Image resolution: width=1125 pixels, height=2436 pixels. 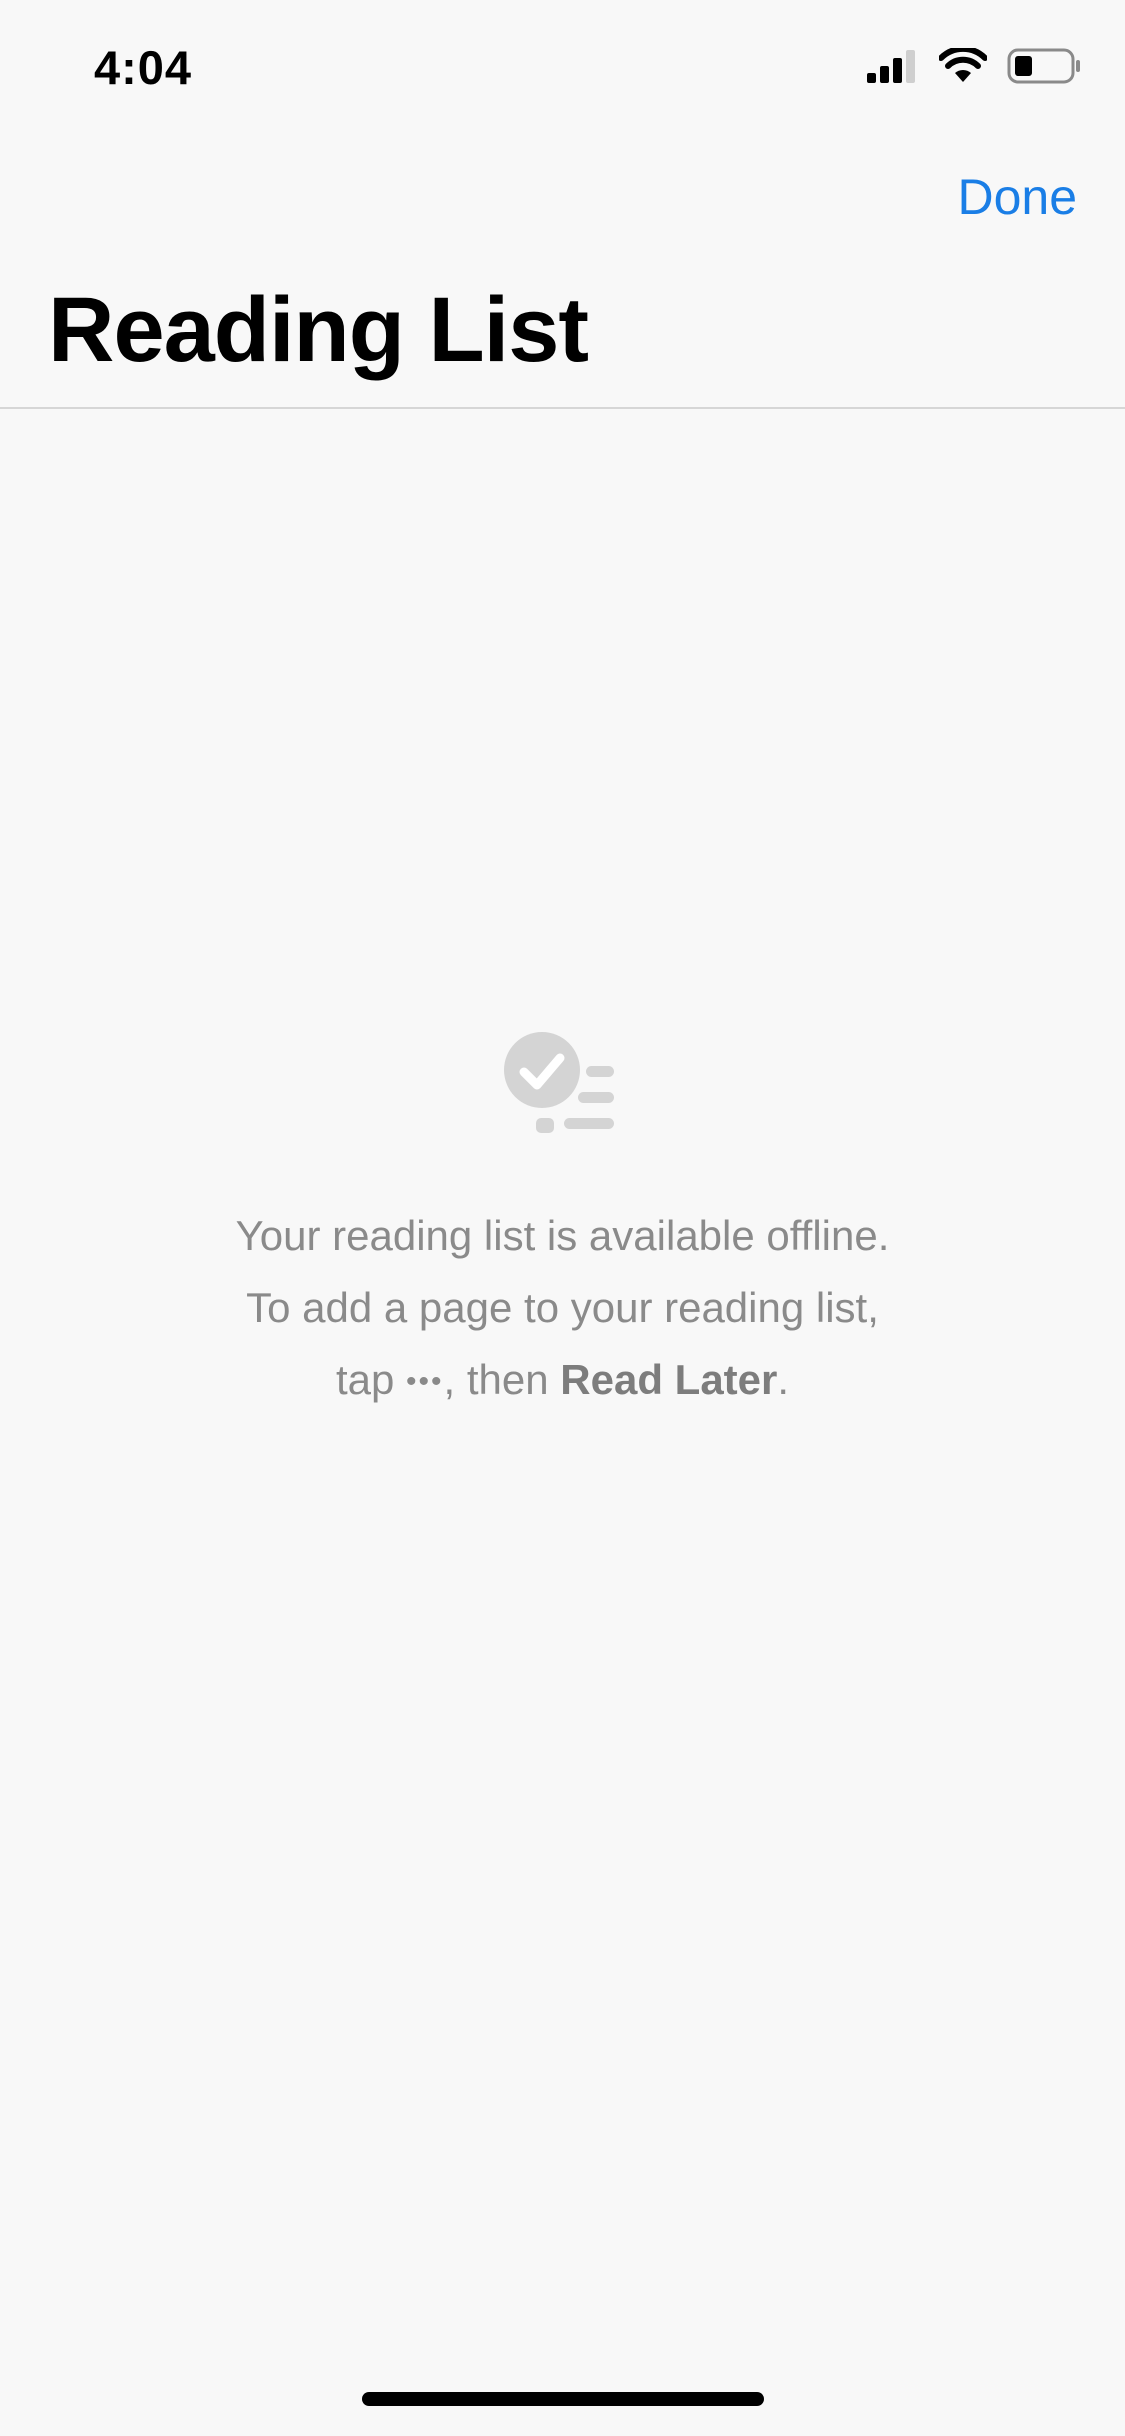 What do you see at coordinates (1017, 197) in the screenshot?
I see `done-button: Done` at bounding box center [1017, 197].